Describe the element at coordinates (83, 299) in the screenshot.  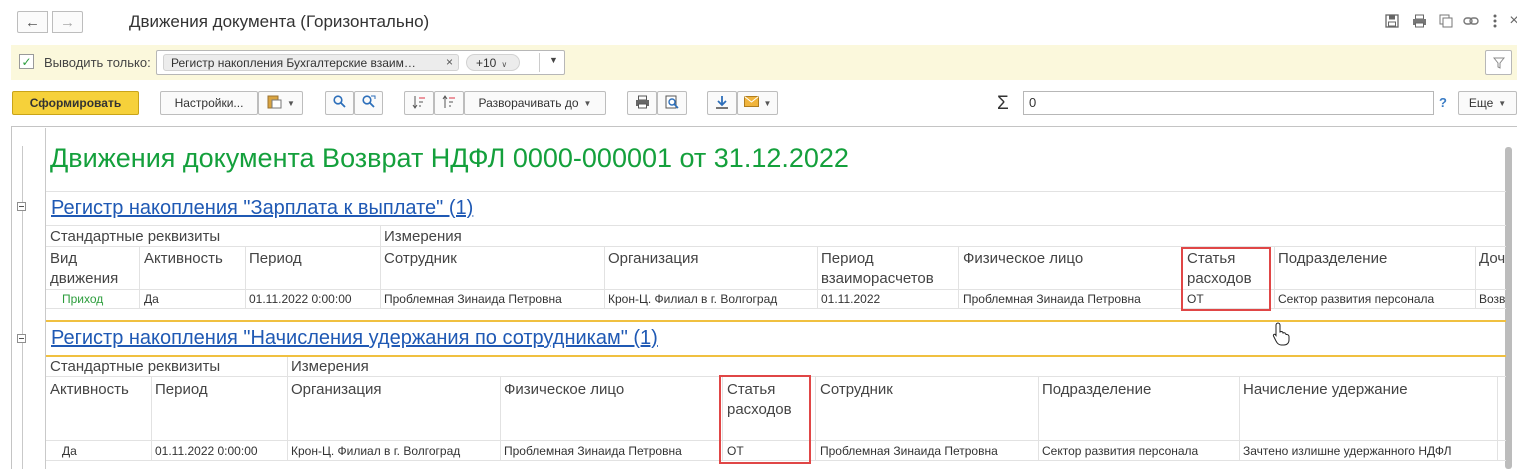
I see `table-cell: Приход` at that location.